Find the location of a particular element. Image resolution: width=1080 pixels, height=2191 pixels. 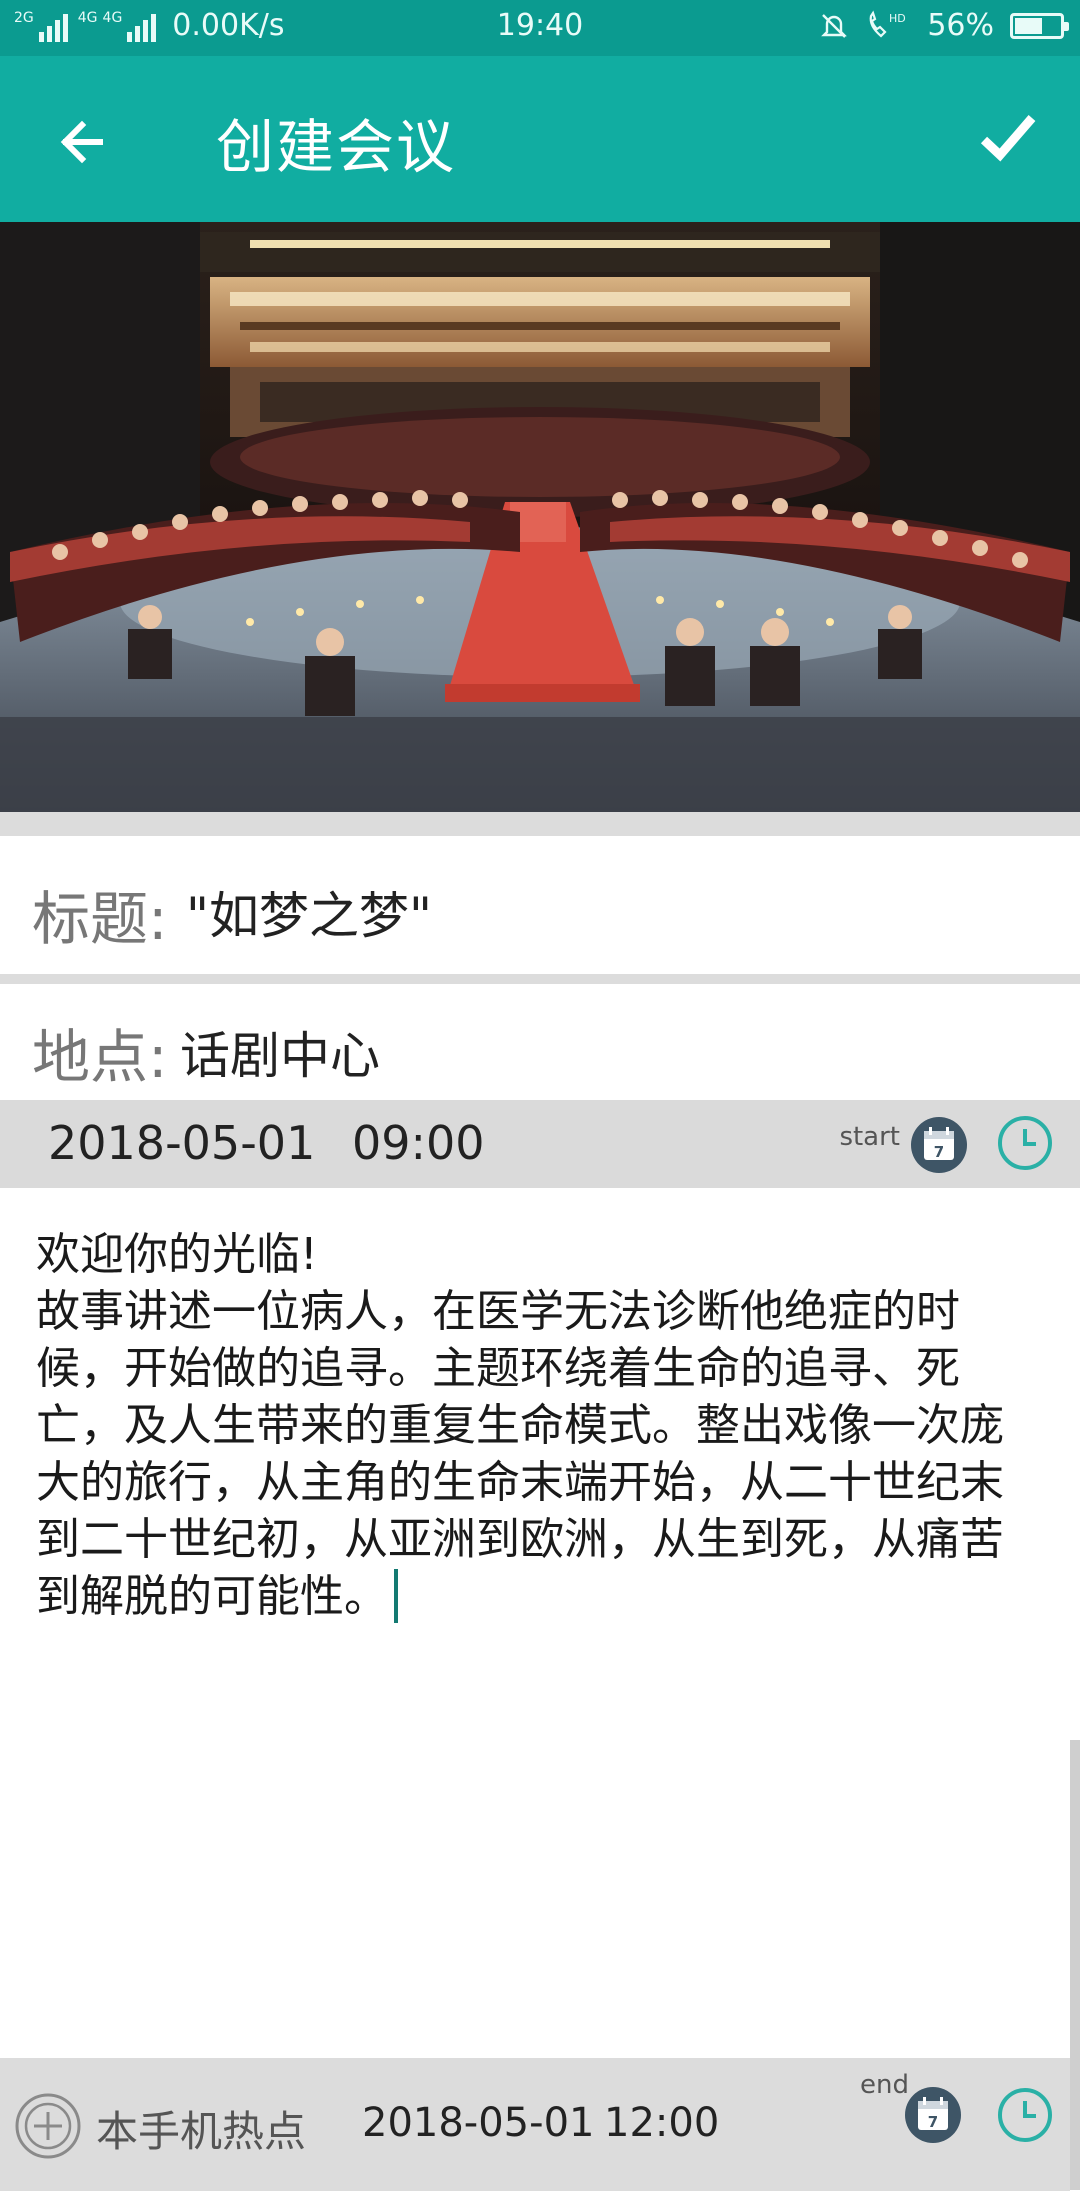

title-label: 标题: is located at coordinates (100, 919).